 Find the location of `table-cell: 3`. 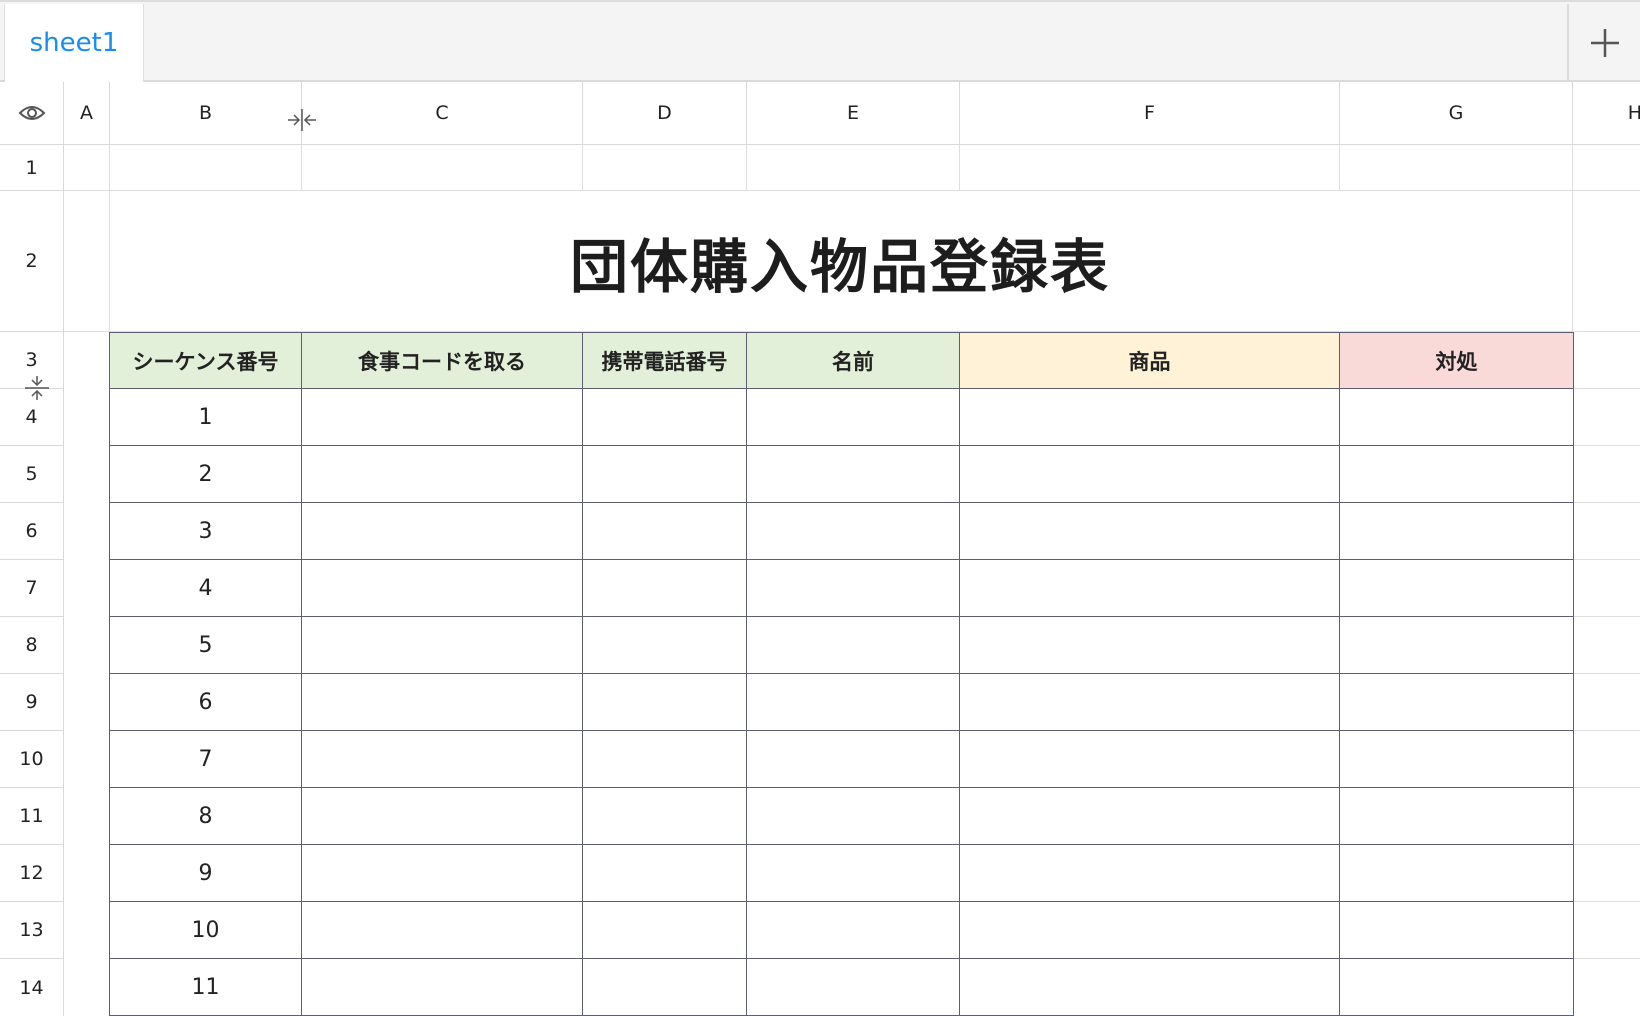

table-cell: 3 is located at coordinates (205, 531).